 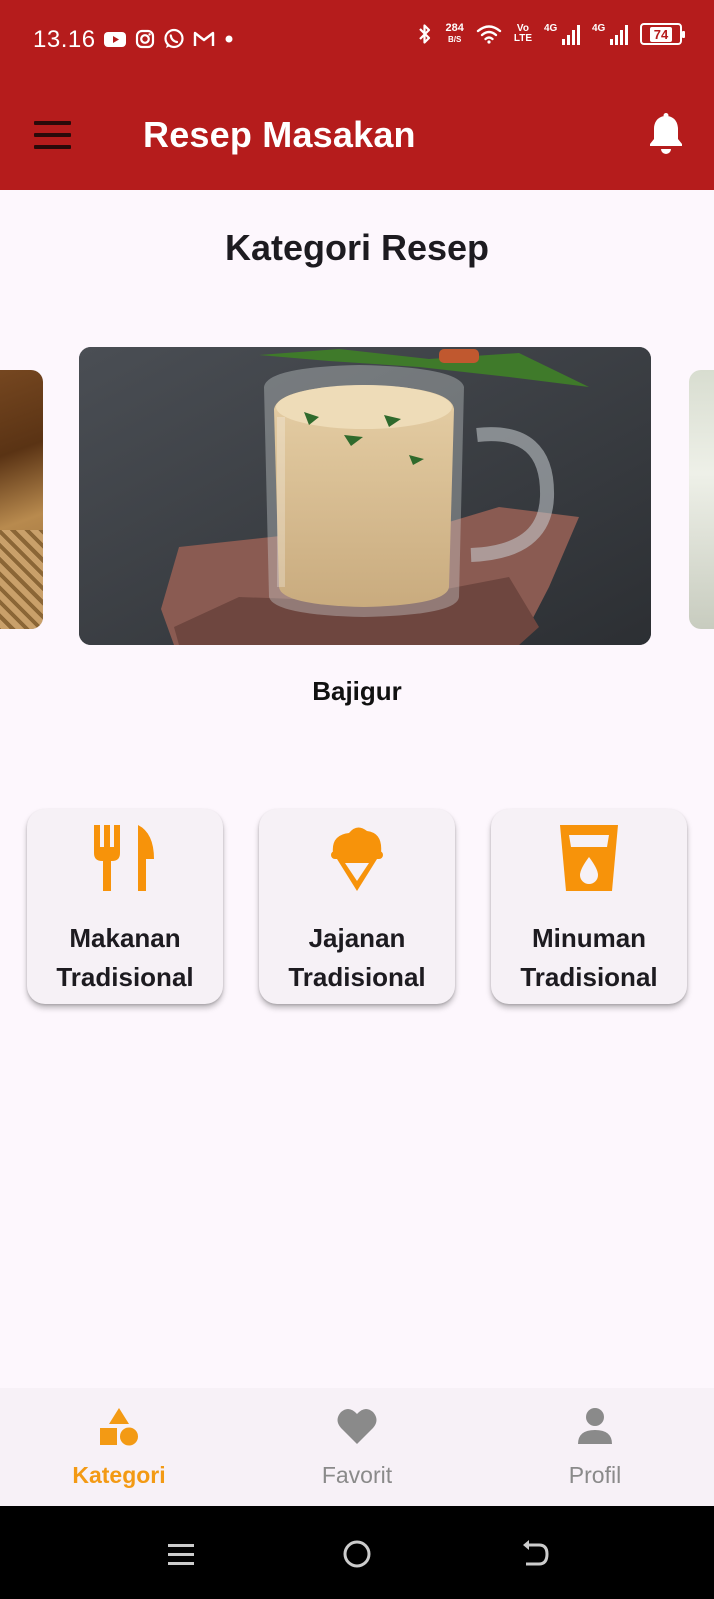 I want to click on category-card-makanan: Makanan Tradisional, so click(x=125, y=906).